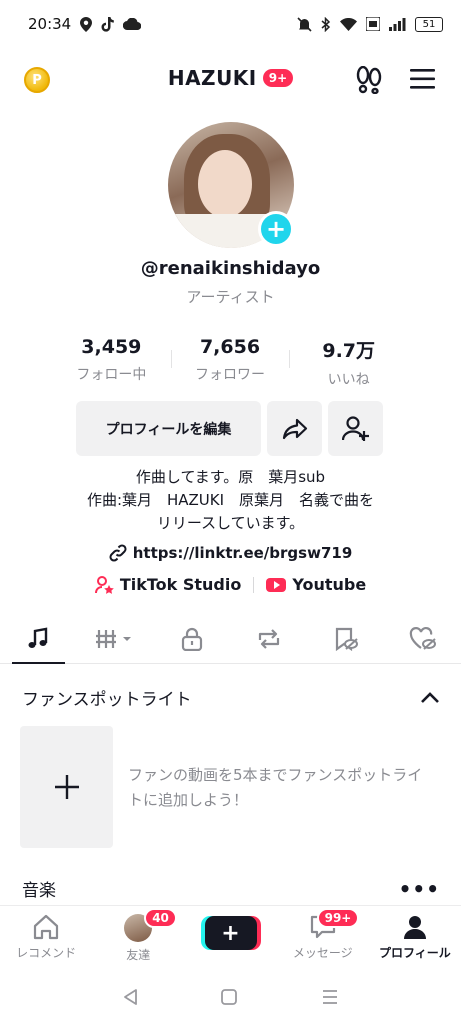  What do you see at coordinates (338, 918) in the screenshot?
I see `messages-badge: 99+` at bounding box center [338, 918].